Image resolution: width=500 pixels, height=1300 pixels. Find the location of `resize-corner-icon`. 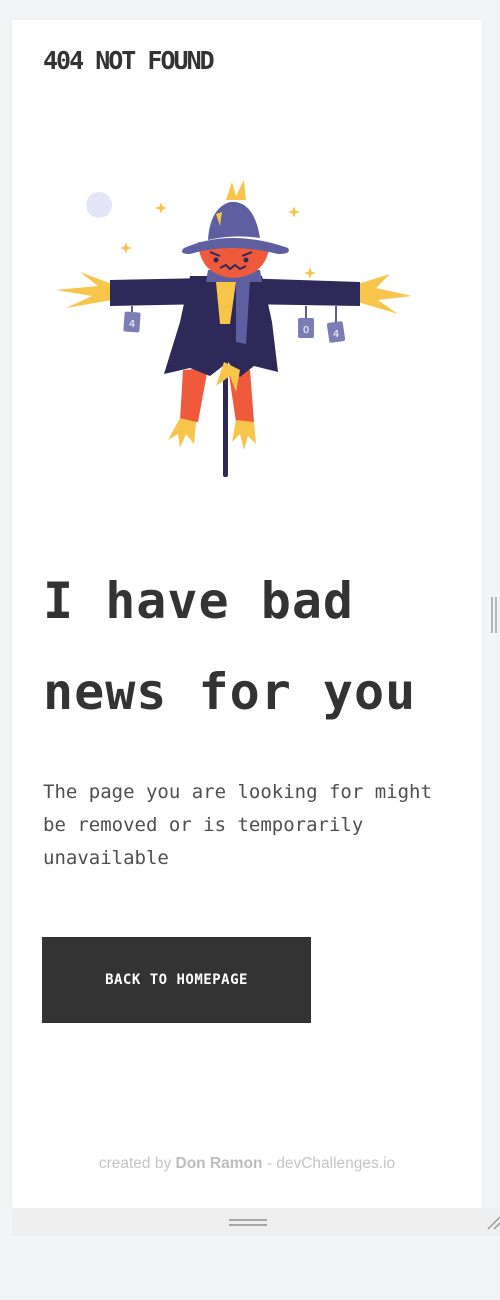

resize-corner-icon is located at coordinates (493, 1222).